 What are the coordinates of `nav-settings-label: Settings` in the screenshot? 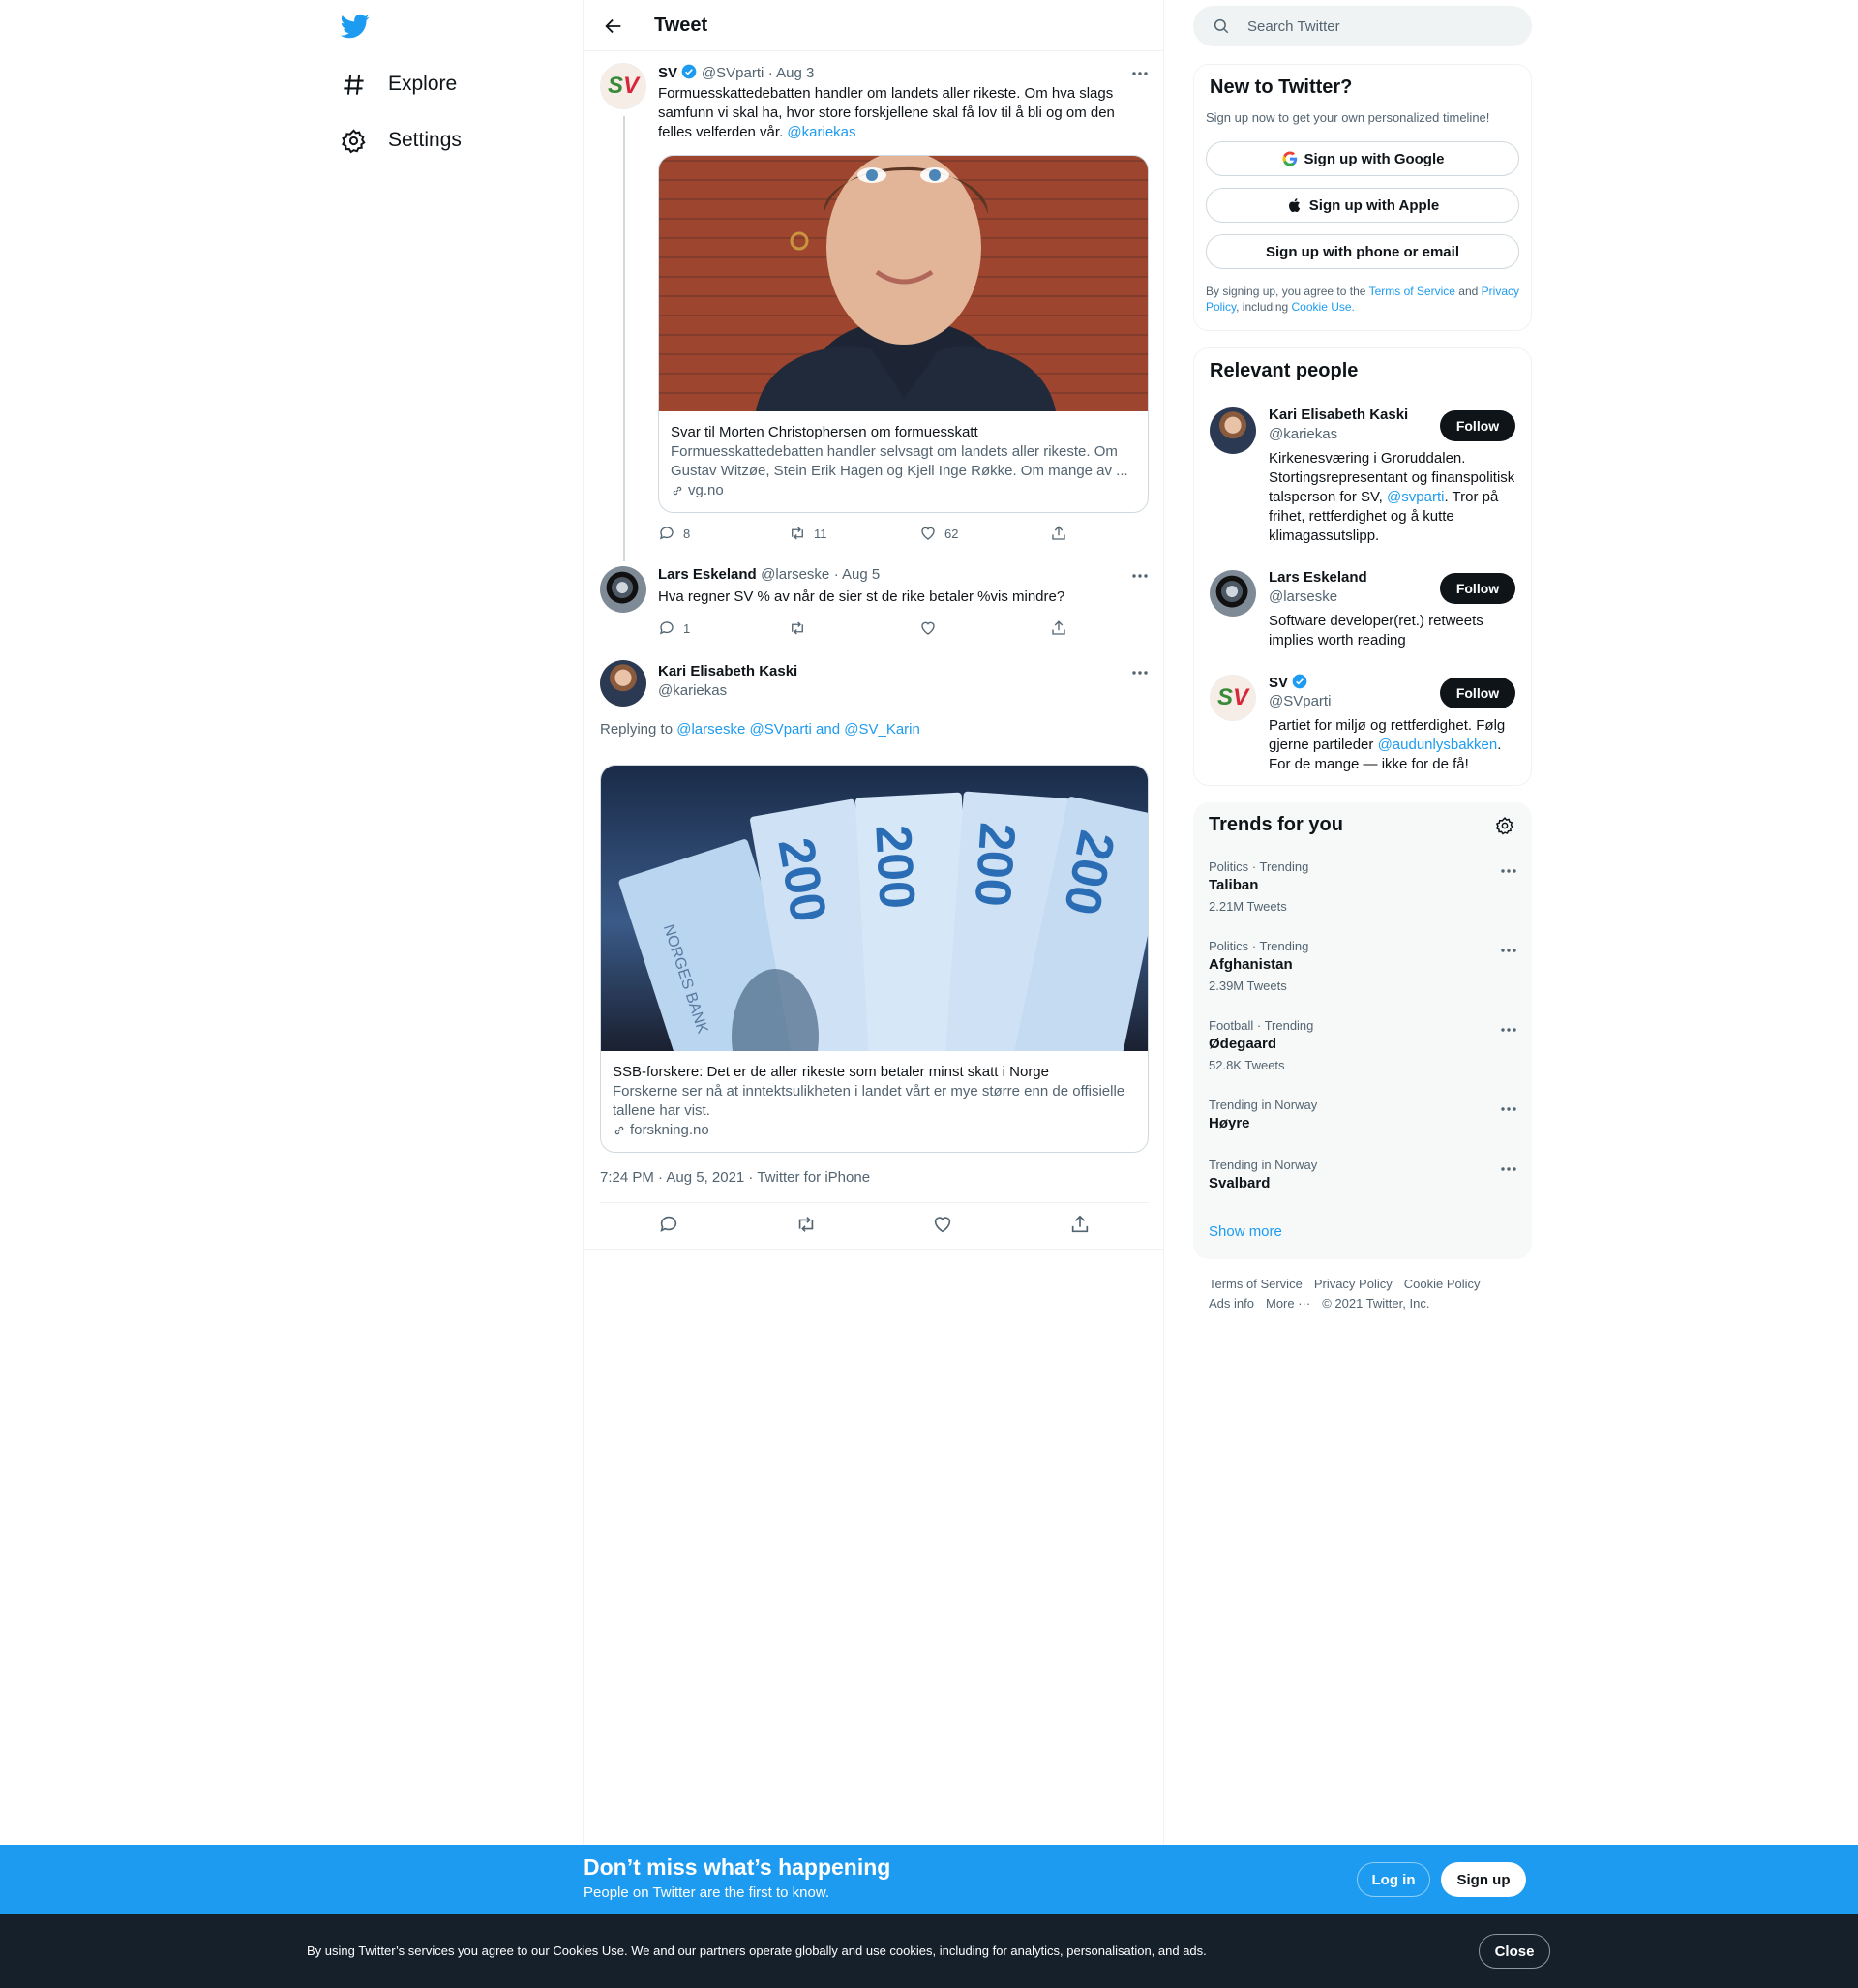 It's located at (425, 140).